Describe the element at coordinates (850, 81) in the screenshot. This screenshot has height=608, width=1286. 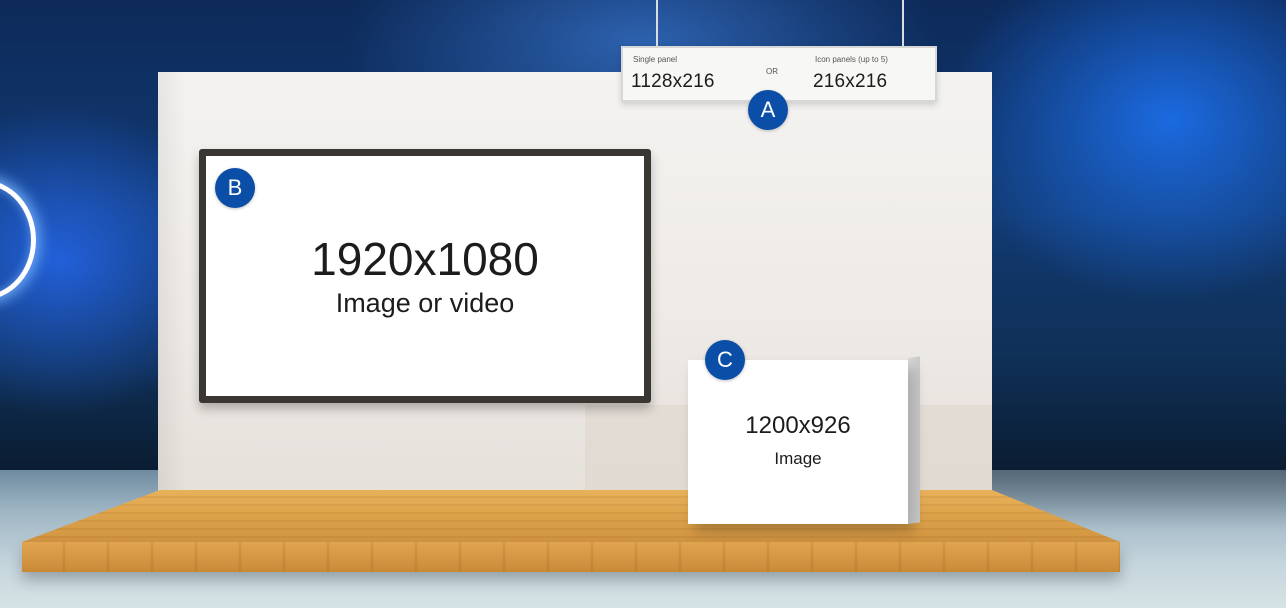
I see `icon-panels-size: 216x216` at that location.